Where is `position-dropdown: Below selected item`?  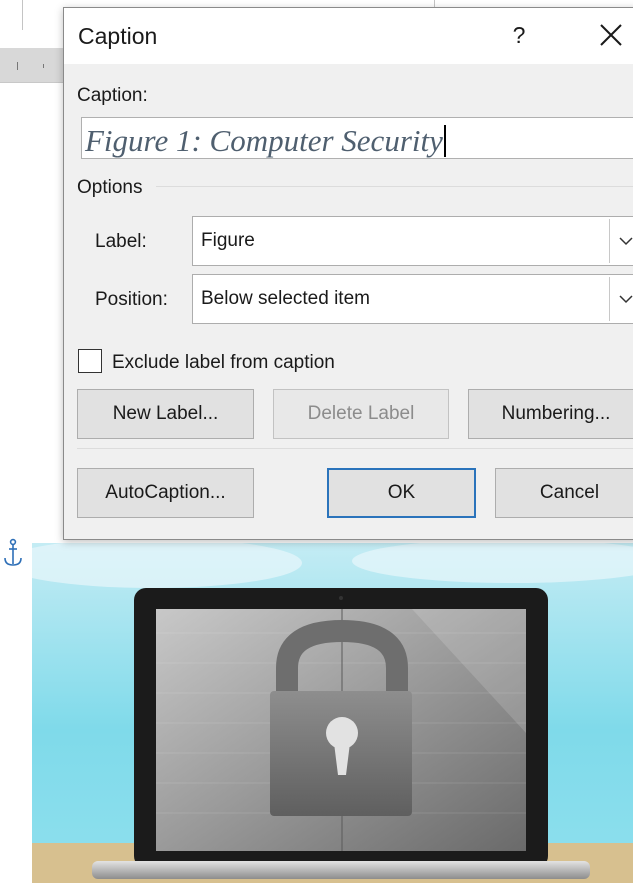
position-dropdown: Below selected item is located at coordinates (412, 299).